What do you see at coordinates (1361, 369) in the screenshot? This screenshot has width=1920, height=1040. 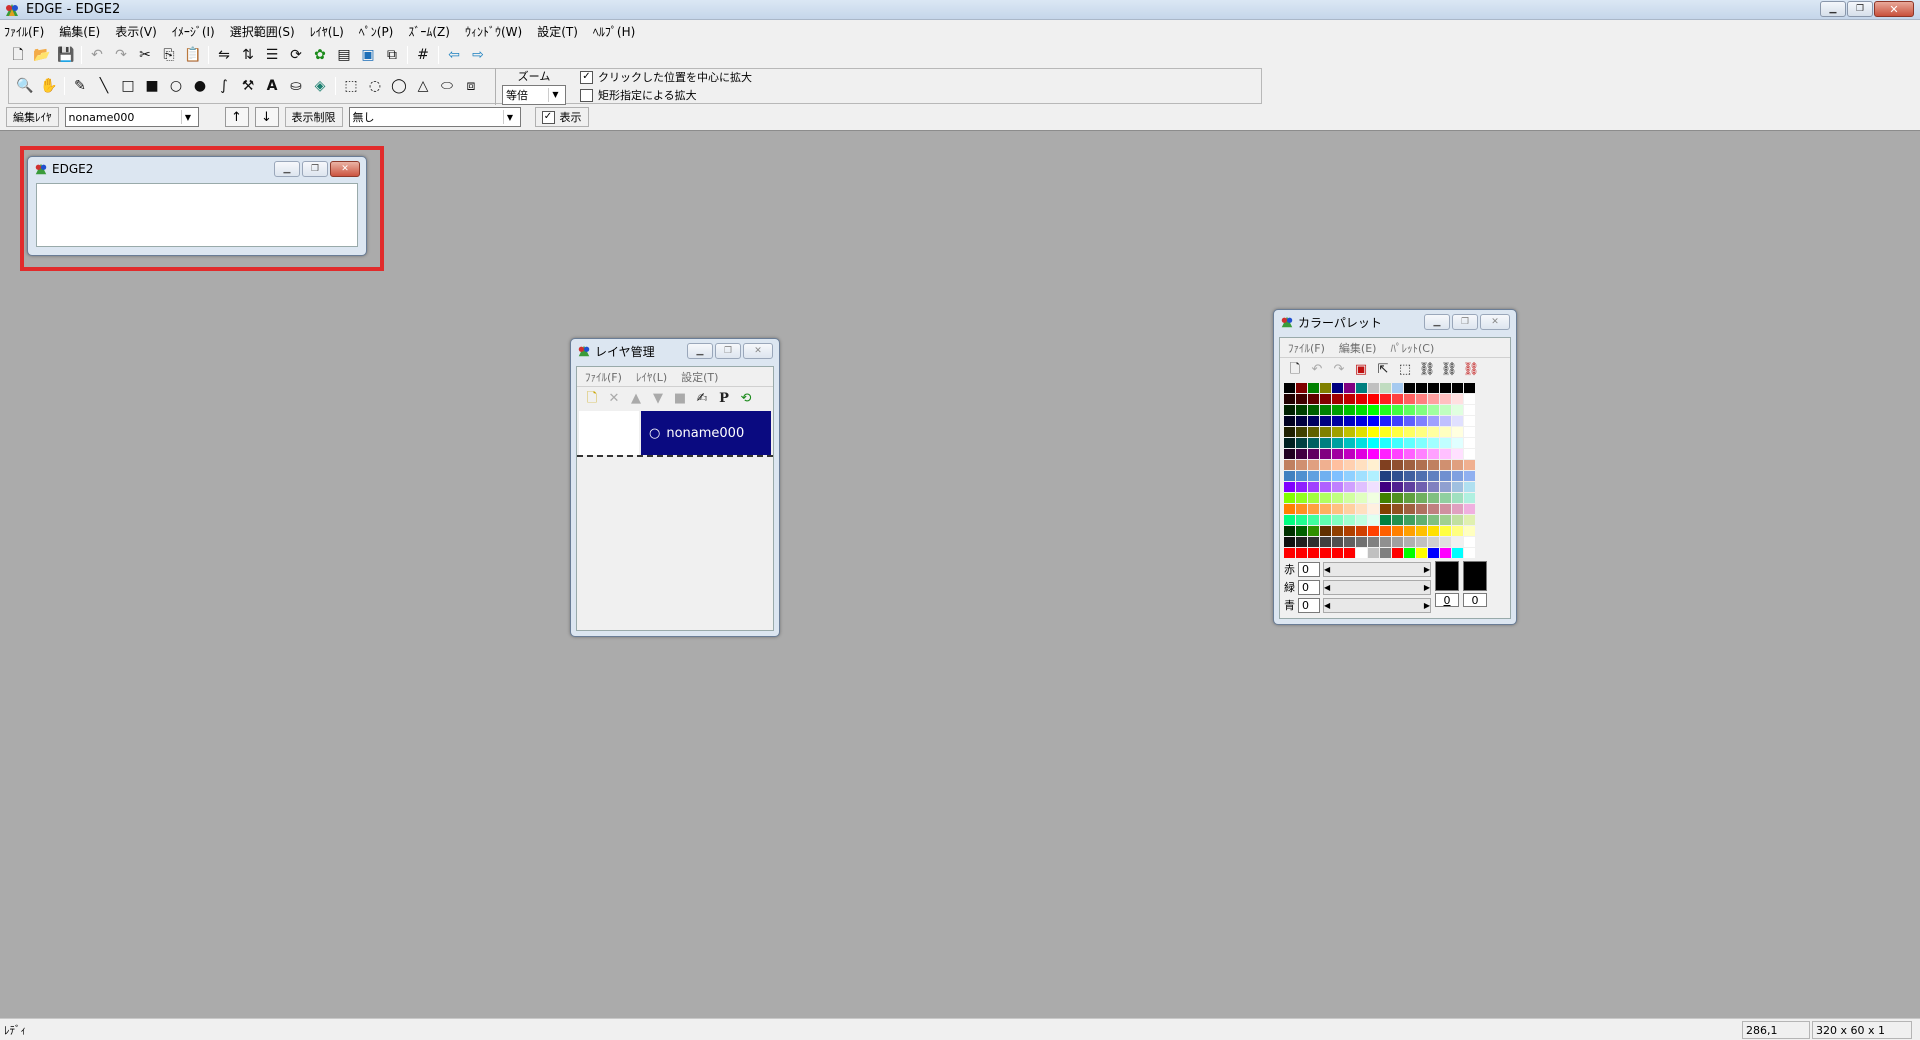 I see `color-swap-icon: ▣` at bounding box center [1361, 369].